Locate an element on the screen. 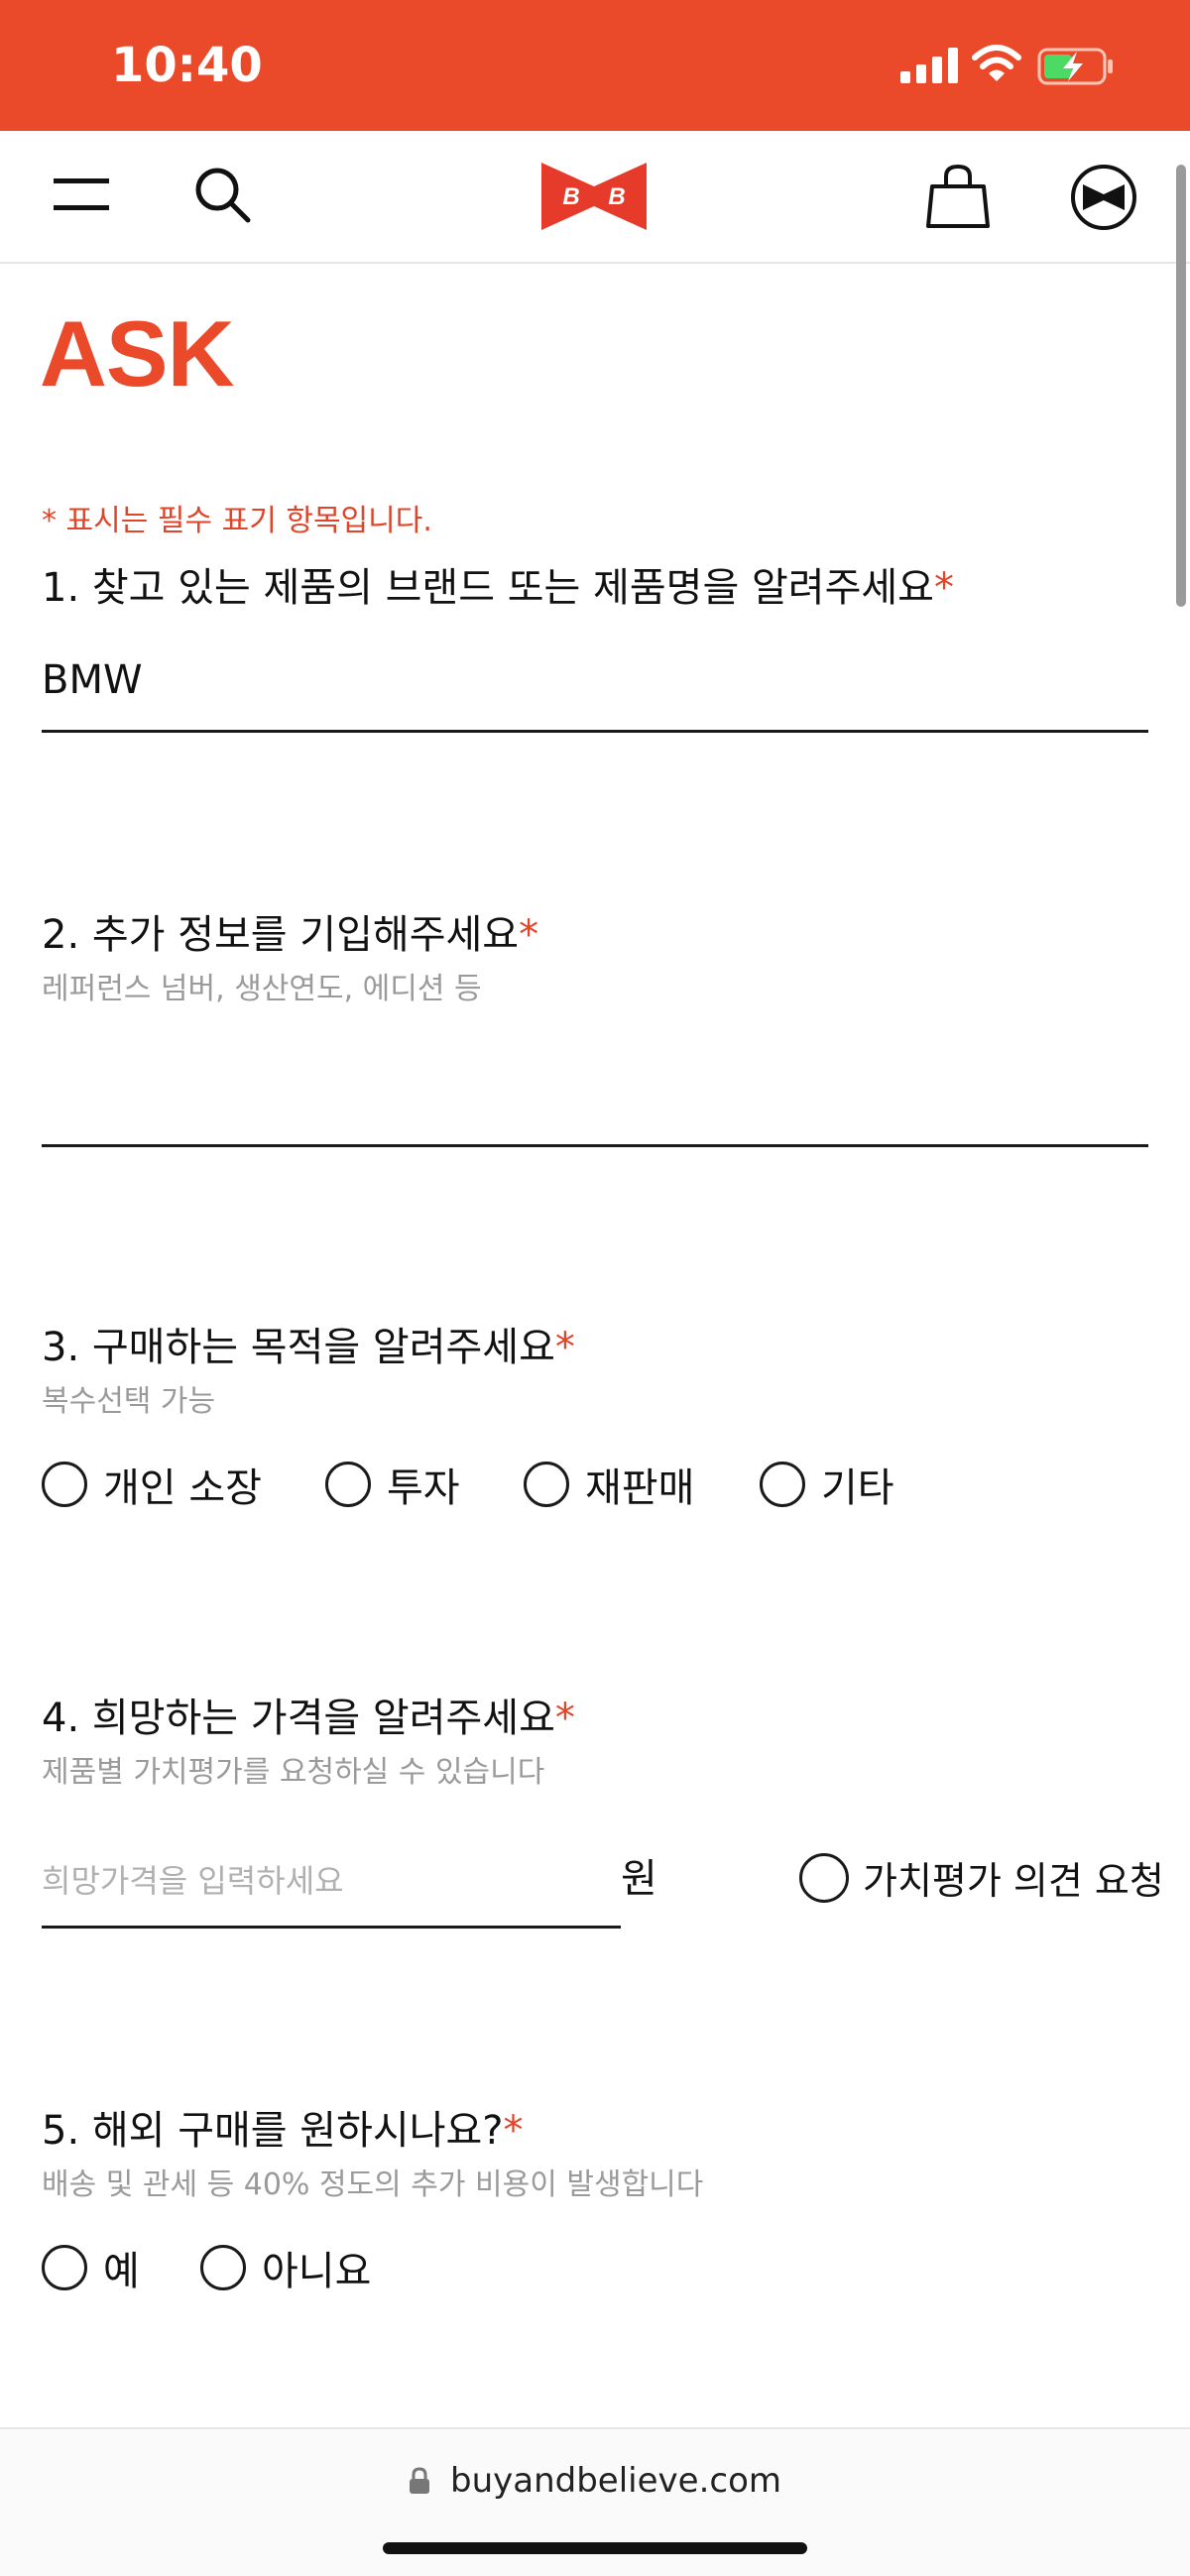 The image size is (1190, 2576). purpose-option-investment: 투자 is located at coordinates (392, 1485).